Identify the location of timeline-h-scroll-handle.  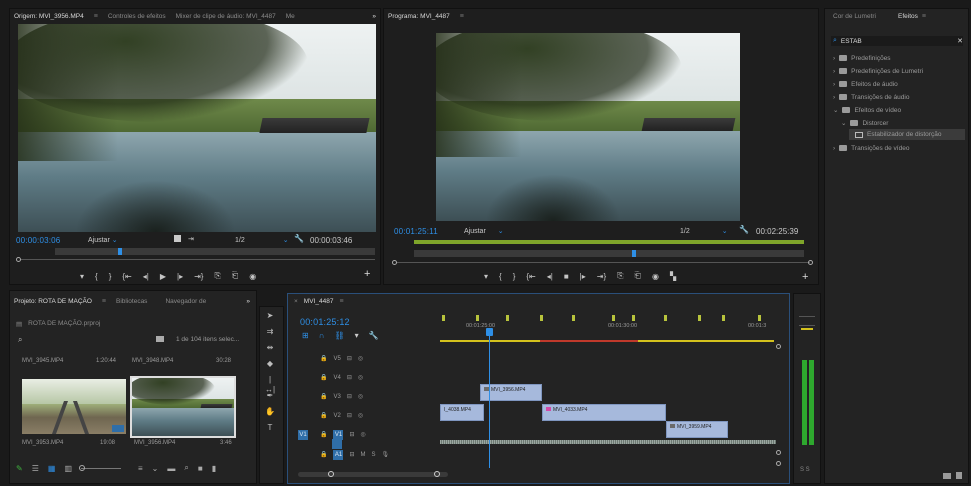
(331, 474).